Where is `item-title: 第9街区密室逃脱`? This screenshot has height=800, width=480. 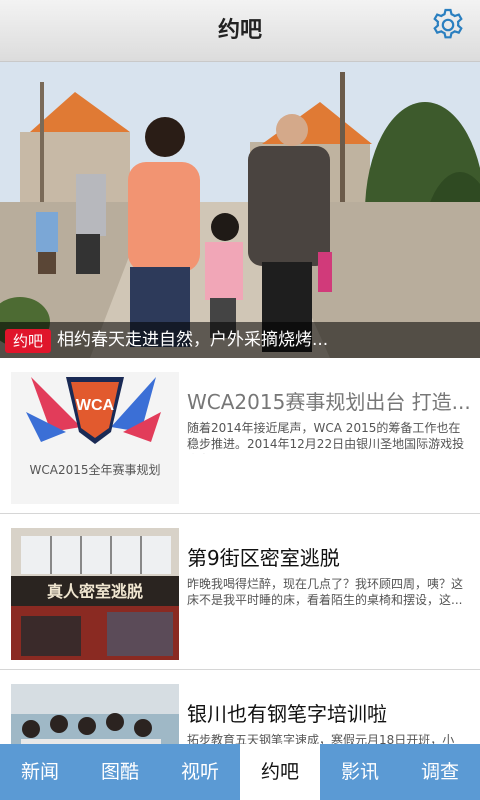 item-title: 第9街区密室逃脱 is located at coordinates (263, 558).